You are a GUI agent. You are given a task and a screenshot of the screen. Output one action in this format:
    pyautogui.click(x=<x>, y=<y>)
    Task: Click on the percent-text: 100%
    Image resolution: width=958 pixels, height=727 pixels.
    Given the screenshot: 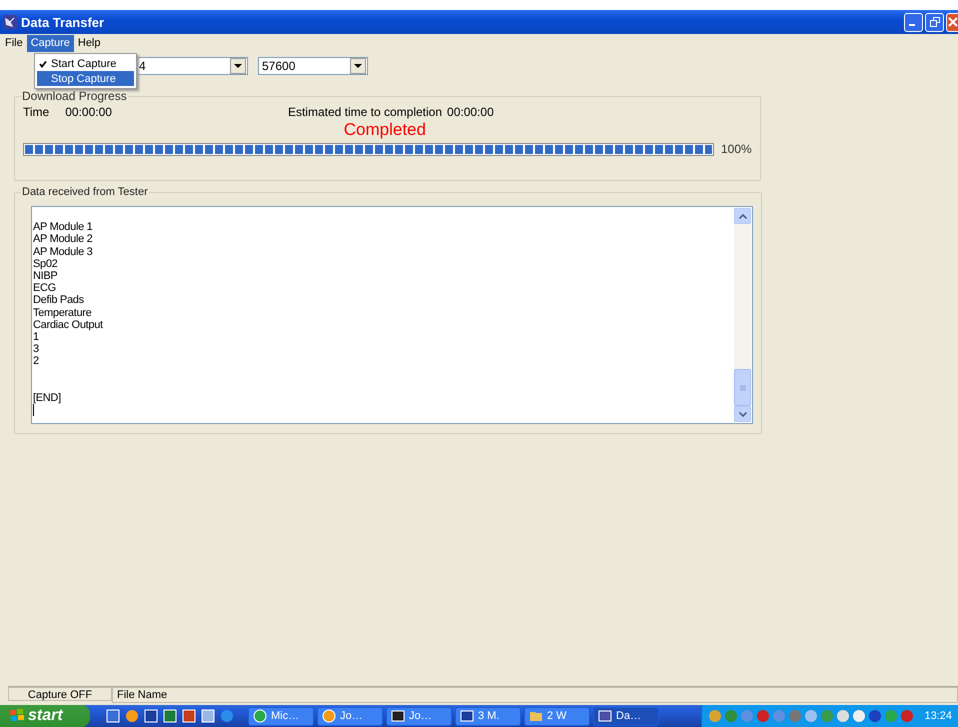 What is the action you would take?
    pyautogui.click(x=736, y=149)
    